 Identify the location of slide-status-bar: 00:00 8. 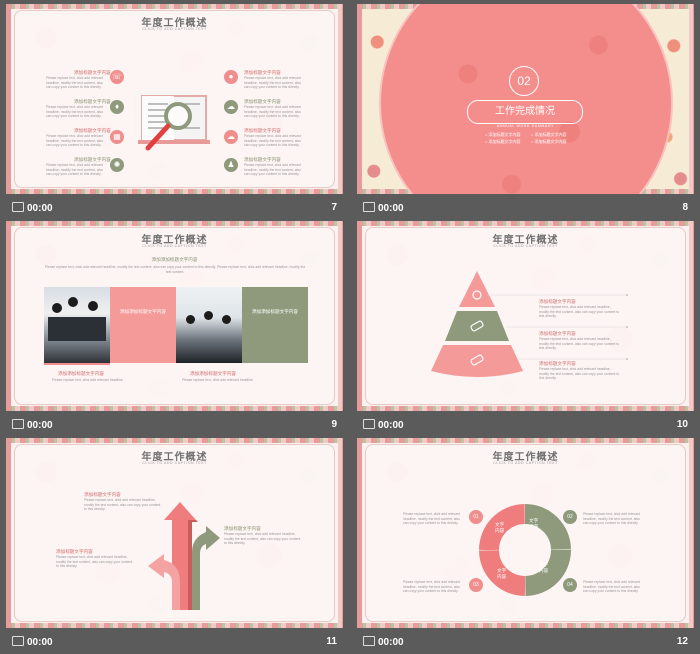
(525, 208).